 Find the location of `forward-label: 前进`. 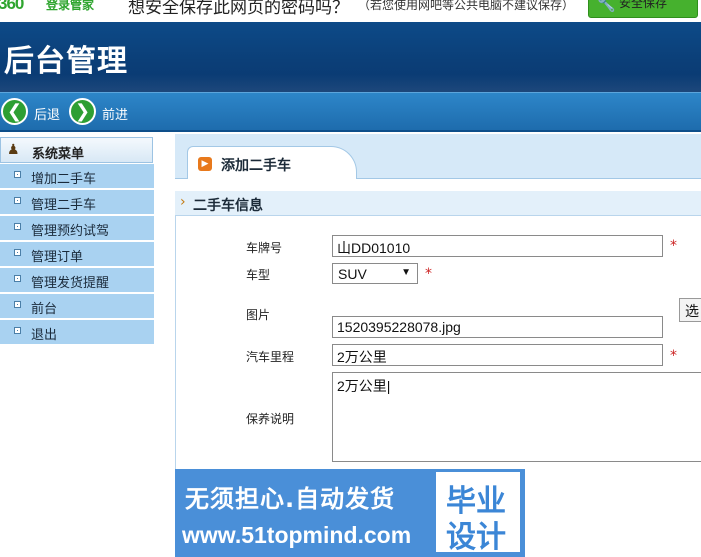

forward-label: 前进 is located at coordinates (115, 115).